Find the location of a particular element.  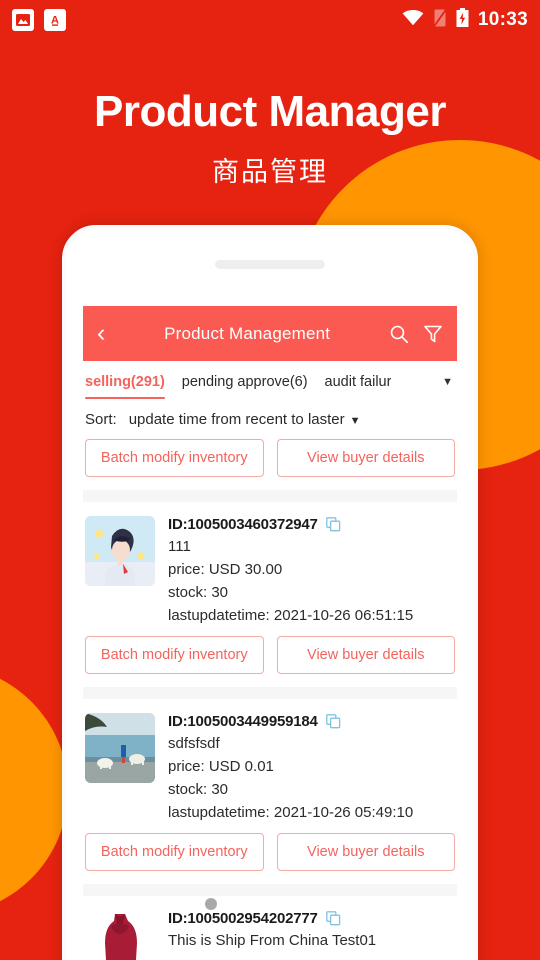

page-subtitle: 商品管理 is located at coordinates (270, 172).